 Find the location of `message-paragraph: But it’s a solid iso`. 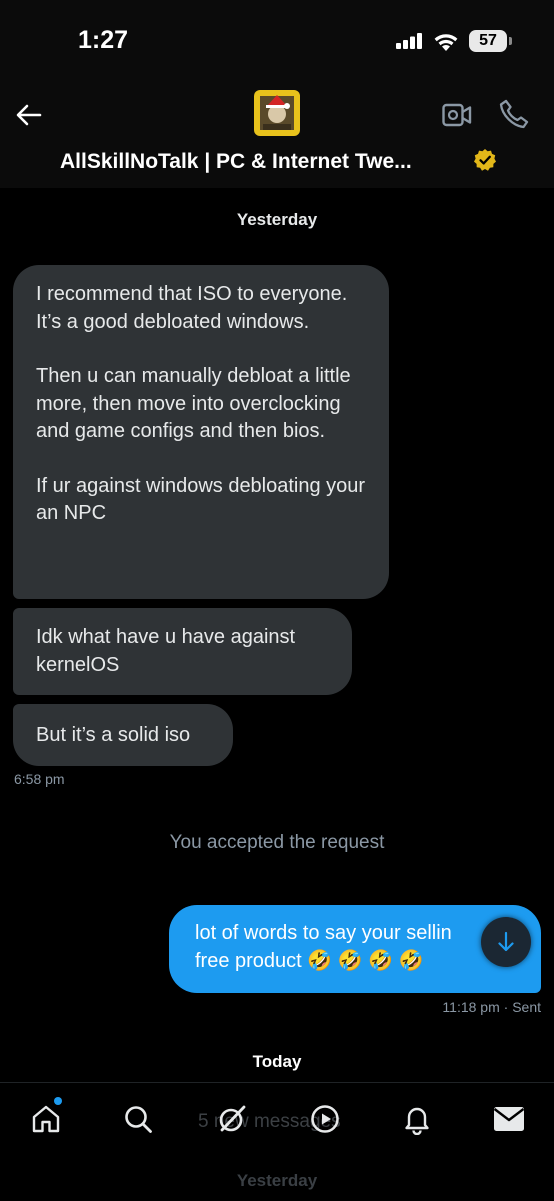

message-paragraph: But it’s a solid iso is located at coordinates (113, 735).